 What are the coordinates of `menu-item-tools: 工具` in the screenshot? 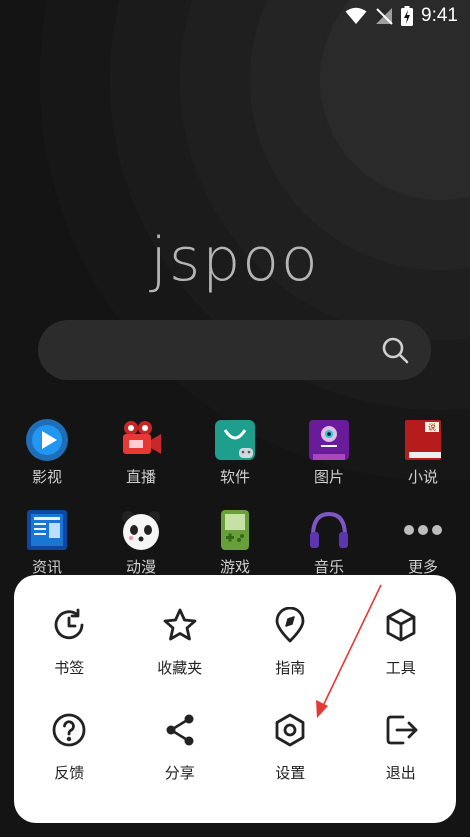 It's located at (401, 642).